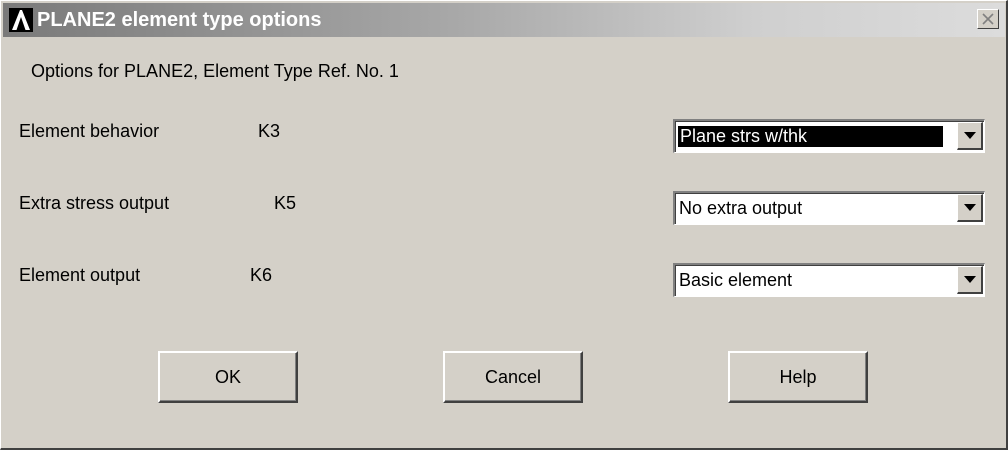 The image size is (1008, 450). What do you see at coordinates (741, 208) in the screenshot?
I see `extra-stress-output-value: No extra output` at bounding box center [741, 208].